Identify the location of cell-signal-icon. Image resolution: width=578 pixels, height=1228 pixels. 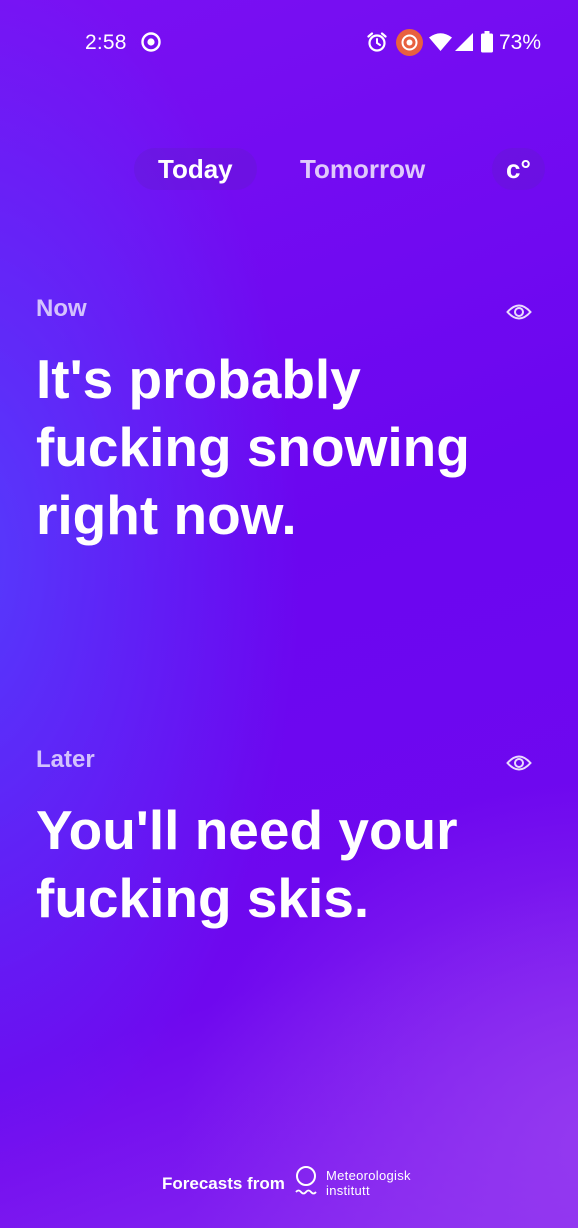
(464, 42).